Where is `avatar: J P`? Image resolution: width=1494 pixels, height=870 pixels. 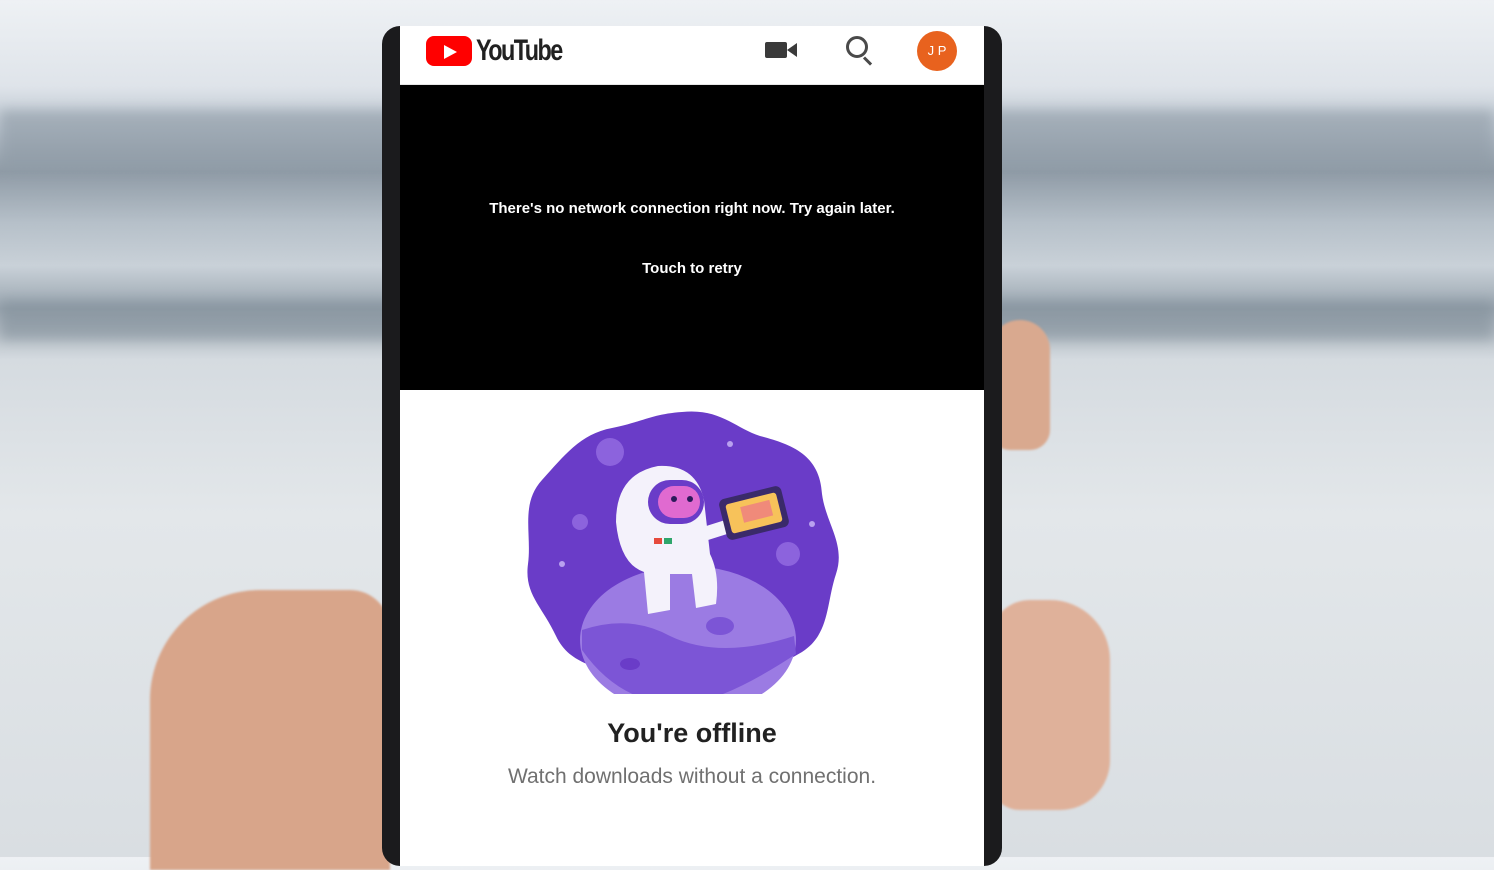
avatar: J P is located at coordinates (937, 51).